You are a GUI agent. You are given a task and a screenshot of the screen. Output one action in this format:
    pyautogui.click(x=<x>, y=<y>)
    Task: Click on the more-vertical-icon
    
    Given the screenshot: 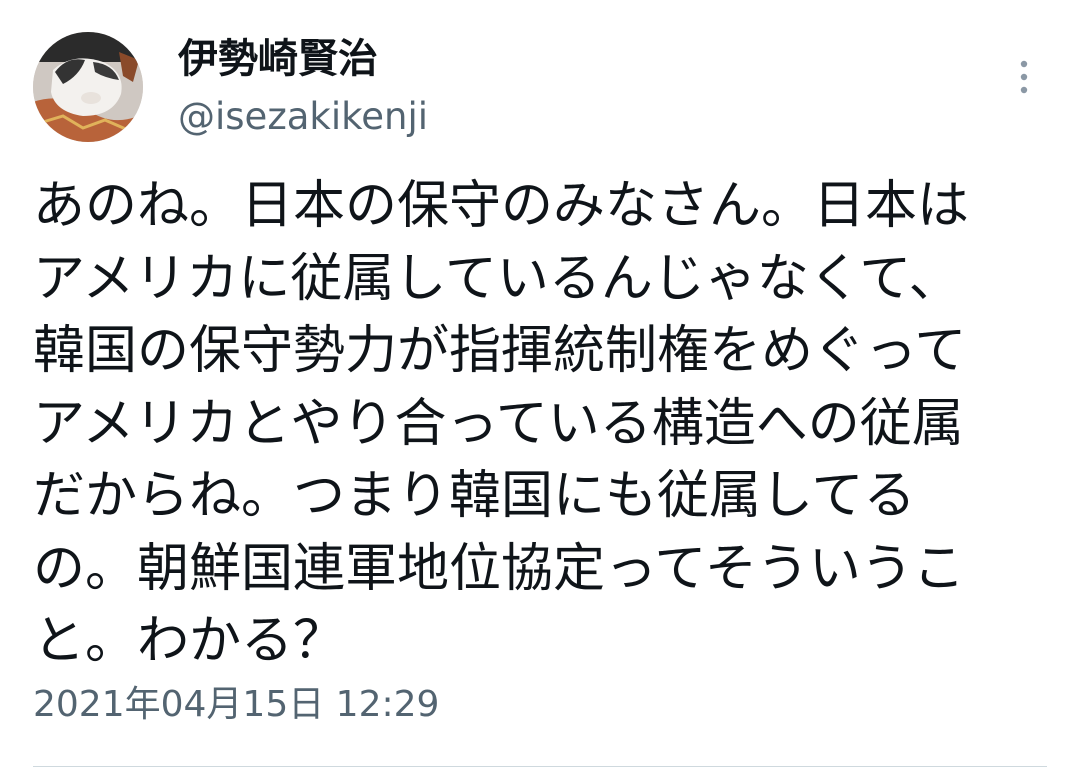 What is the action you would take?
    pyautogui.click(x=1024, y=77)
    